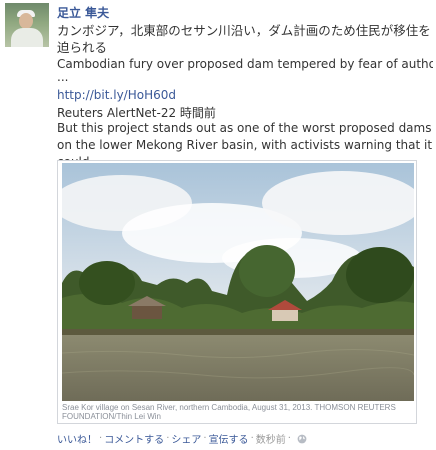 The height and width of the screenshot is (450, 436). What do you see at coordinates (77, 438) in the screenshot?
I see `like-link: いいね！` at bounding box center [77, 438].